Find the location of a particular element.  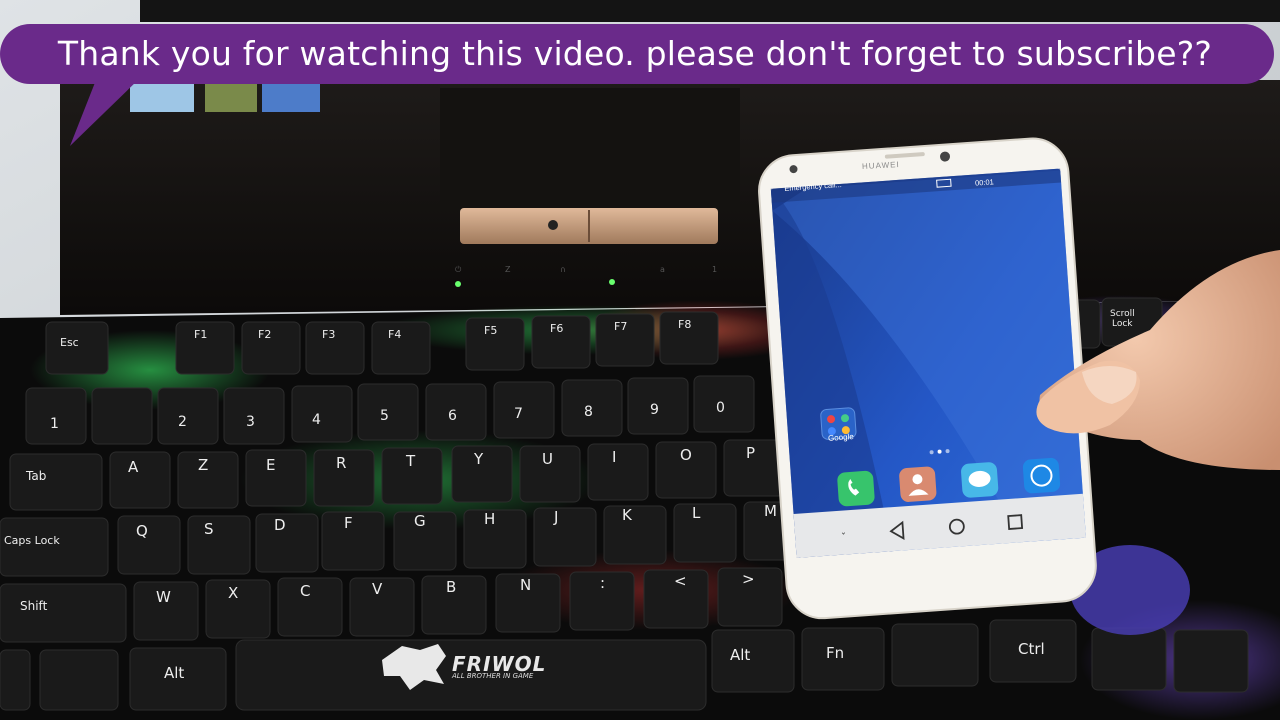

svg-text: 3 is located at coordinates (250, 422).